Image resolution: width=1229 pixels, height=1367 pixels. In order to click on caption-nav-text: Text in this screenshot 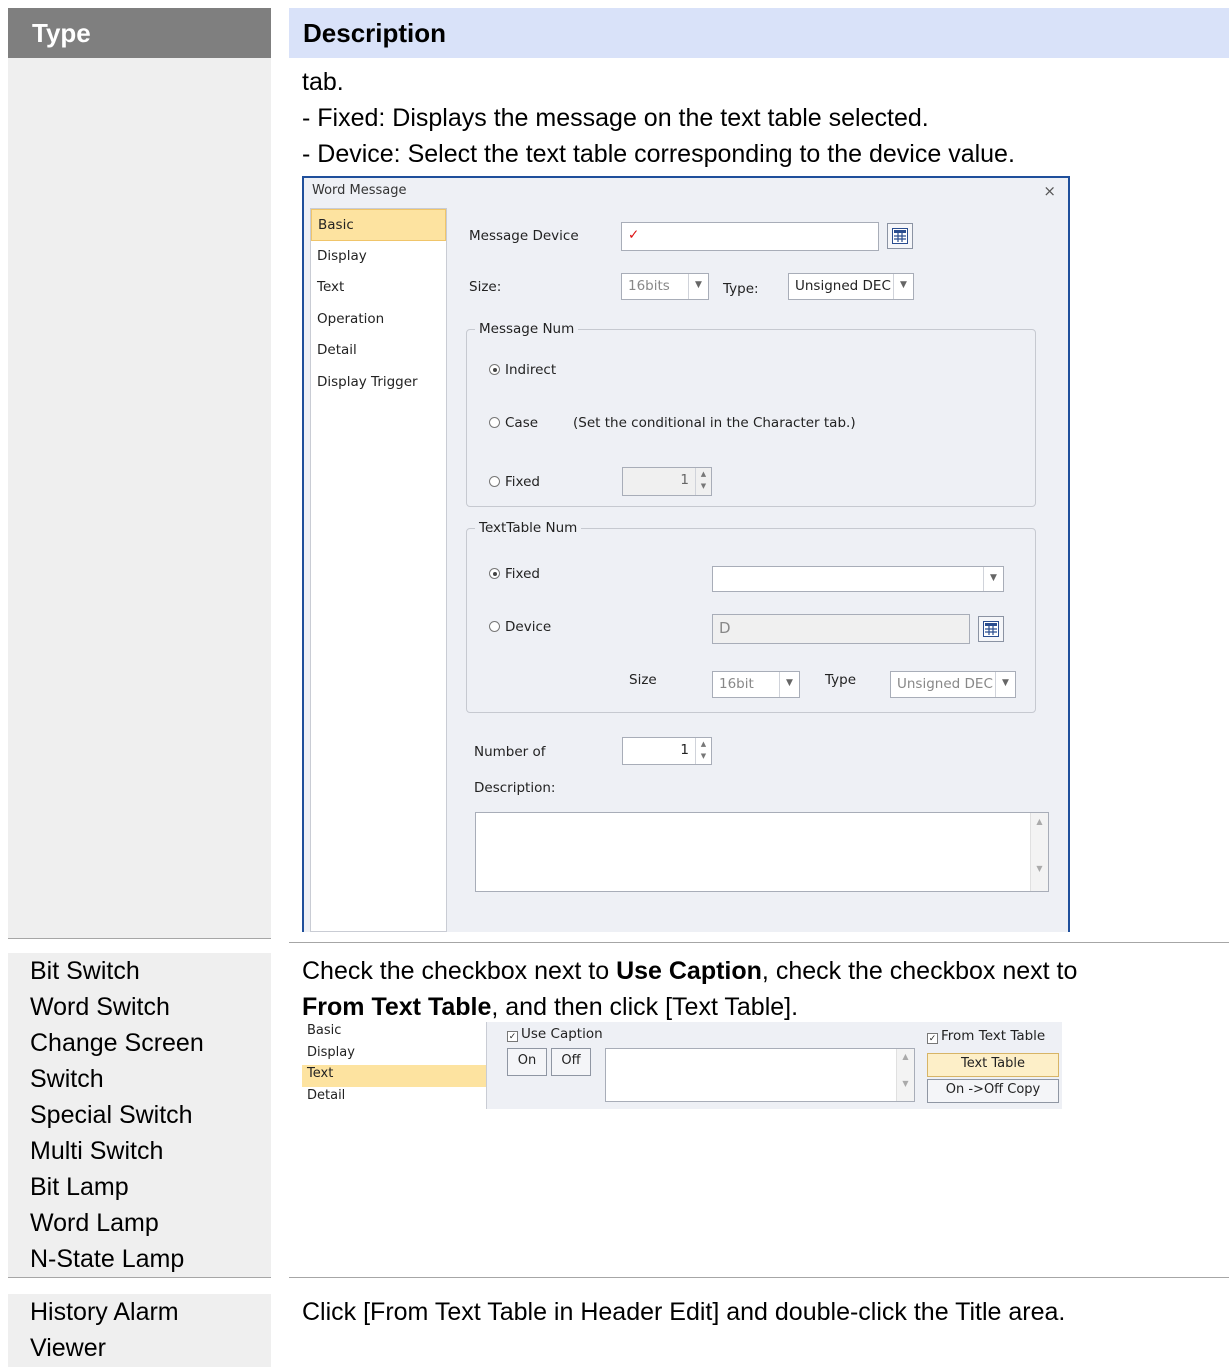, I will do `click(394, 1076)`.